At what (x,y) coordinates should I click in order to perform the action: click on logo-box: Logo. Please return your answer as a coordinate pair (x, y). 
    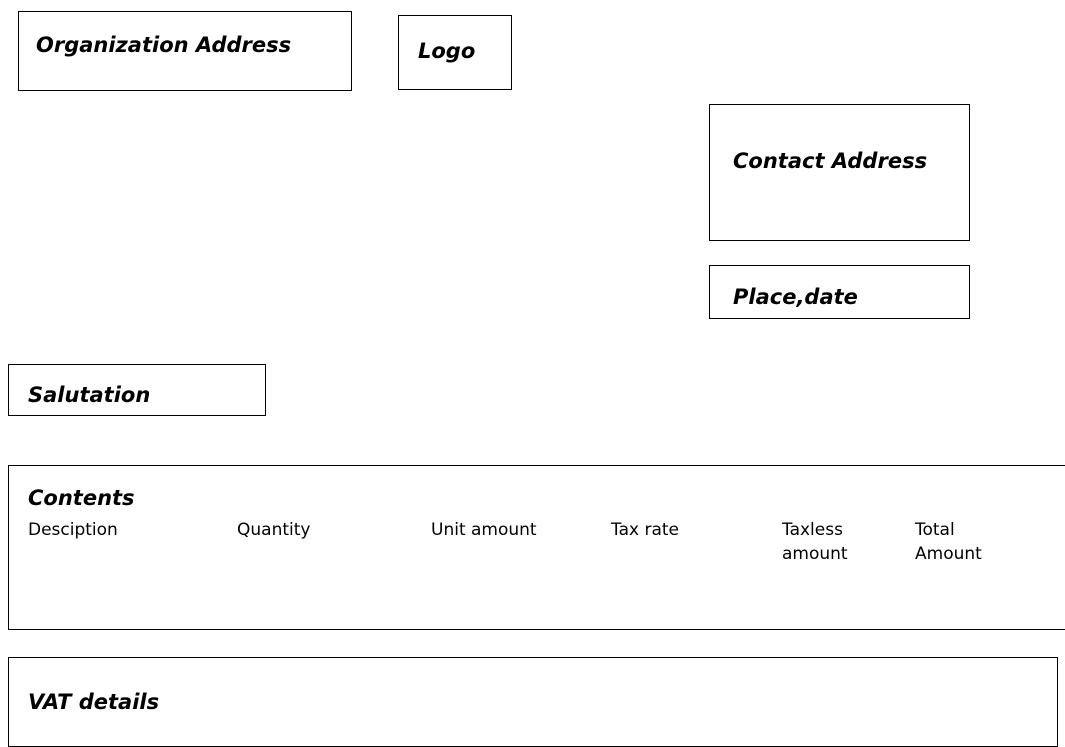
    Looking at the image, I should click on (455, 52).